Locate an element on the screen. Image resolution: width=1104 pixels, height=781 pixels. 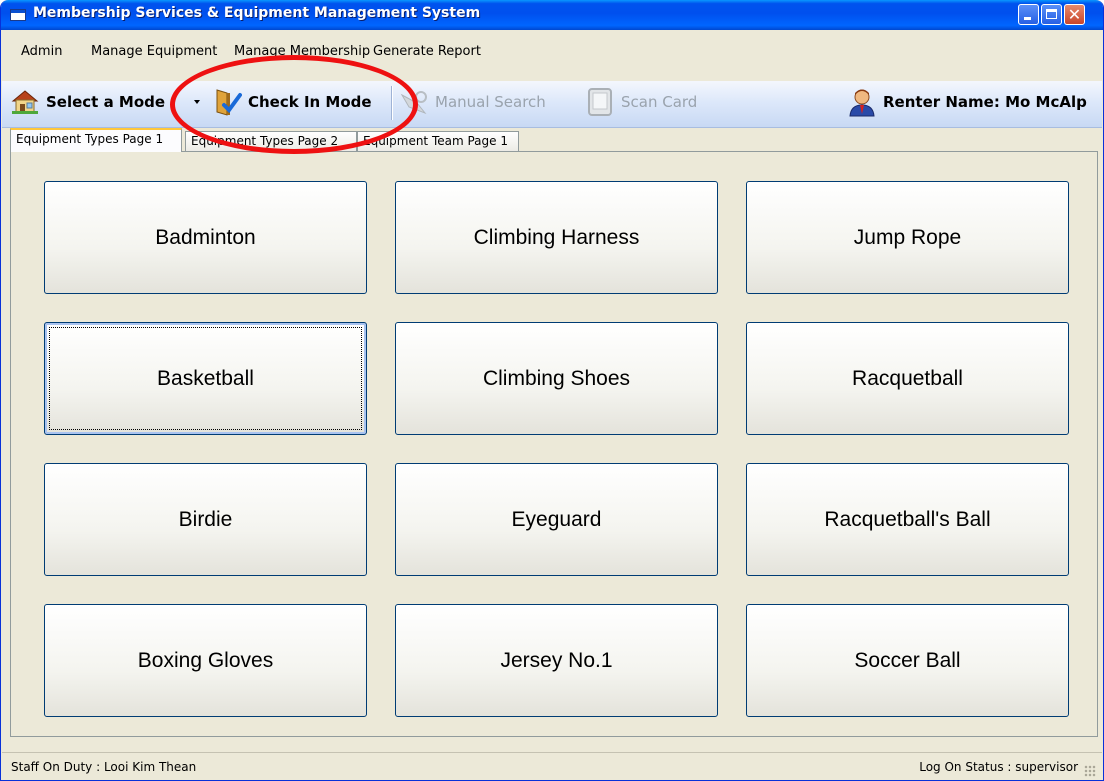
tab-equipment-types-page-2: Equipment Types Page 2 is located at coordinates (271, 141).